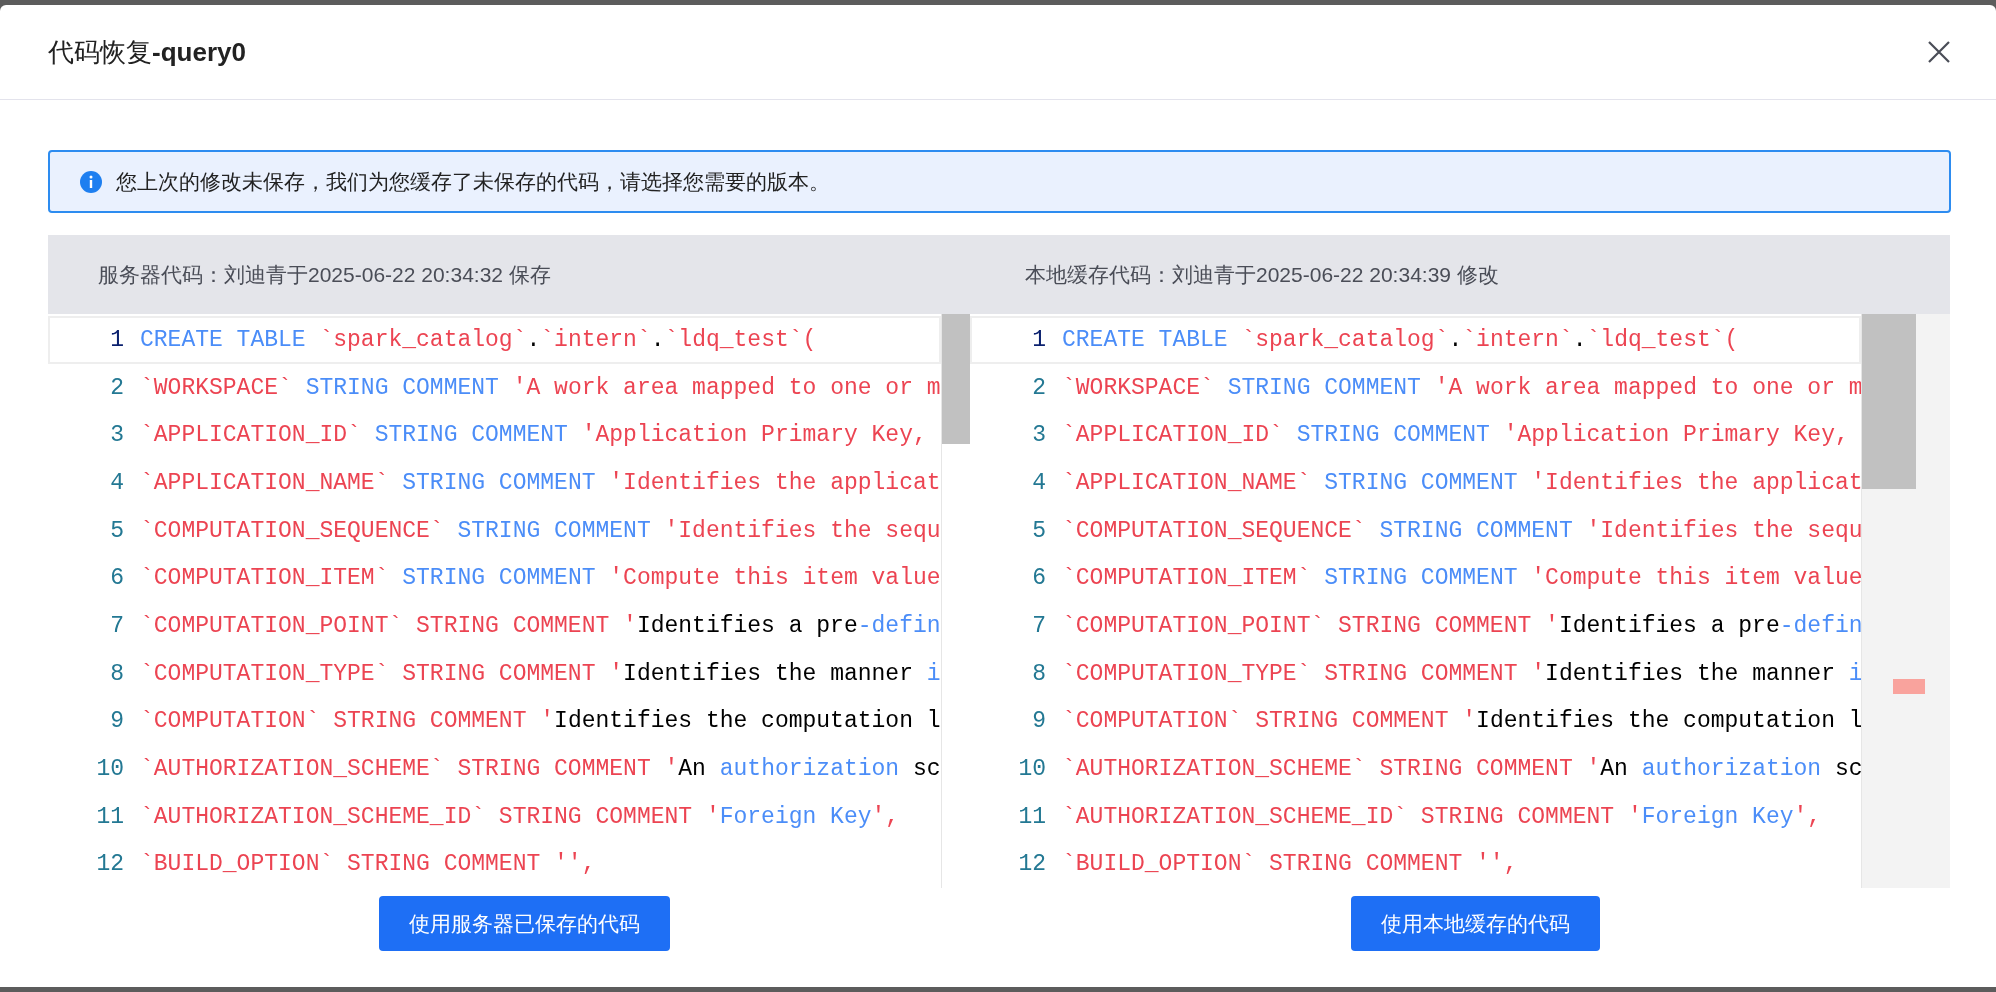 Image resolution: width=1996 pixels, height=992 pixels. What do you see at coordinates (1262, 274) in the screenshot?
I see `pane-caption: 本地缓存代码：刘迪青于2025-06-22 20:34:39 修改` at bounding box center [1262, 274].